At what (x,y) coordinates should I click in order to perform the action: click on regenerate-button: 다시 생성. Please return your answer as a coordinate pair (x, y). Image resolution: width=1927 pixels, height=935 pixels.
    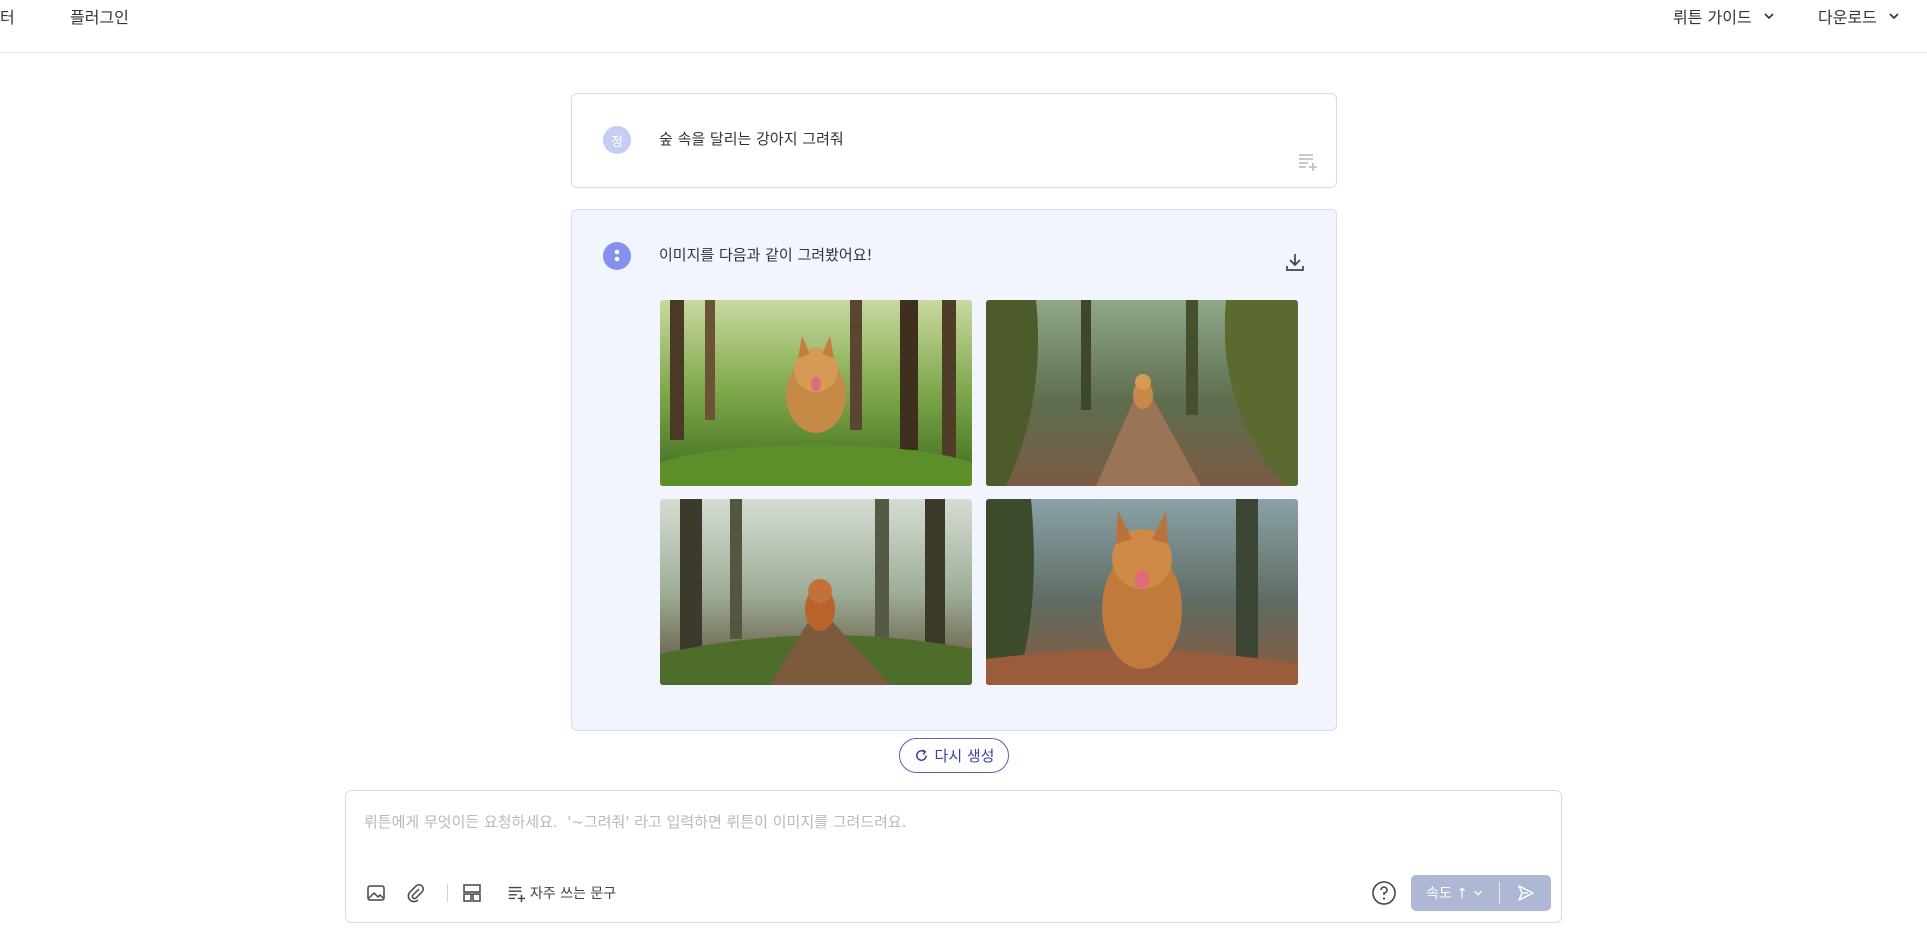
    Looking at the image, I should click on (954, 755).